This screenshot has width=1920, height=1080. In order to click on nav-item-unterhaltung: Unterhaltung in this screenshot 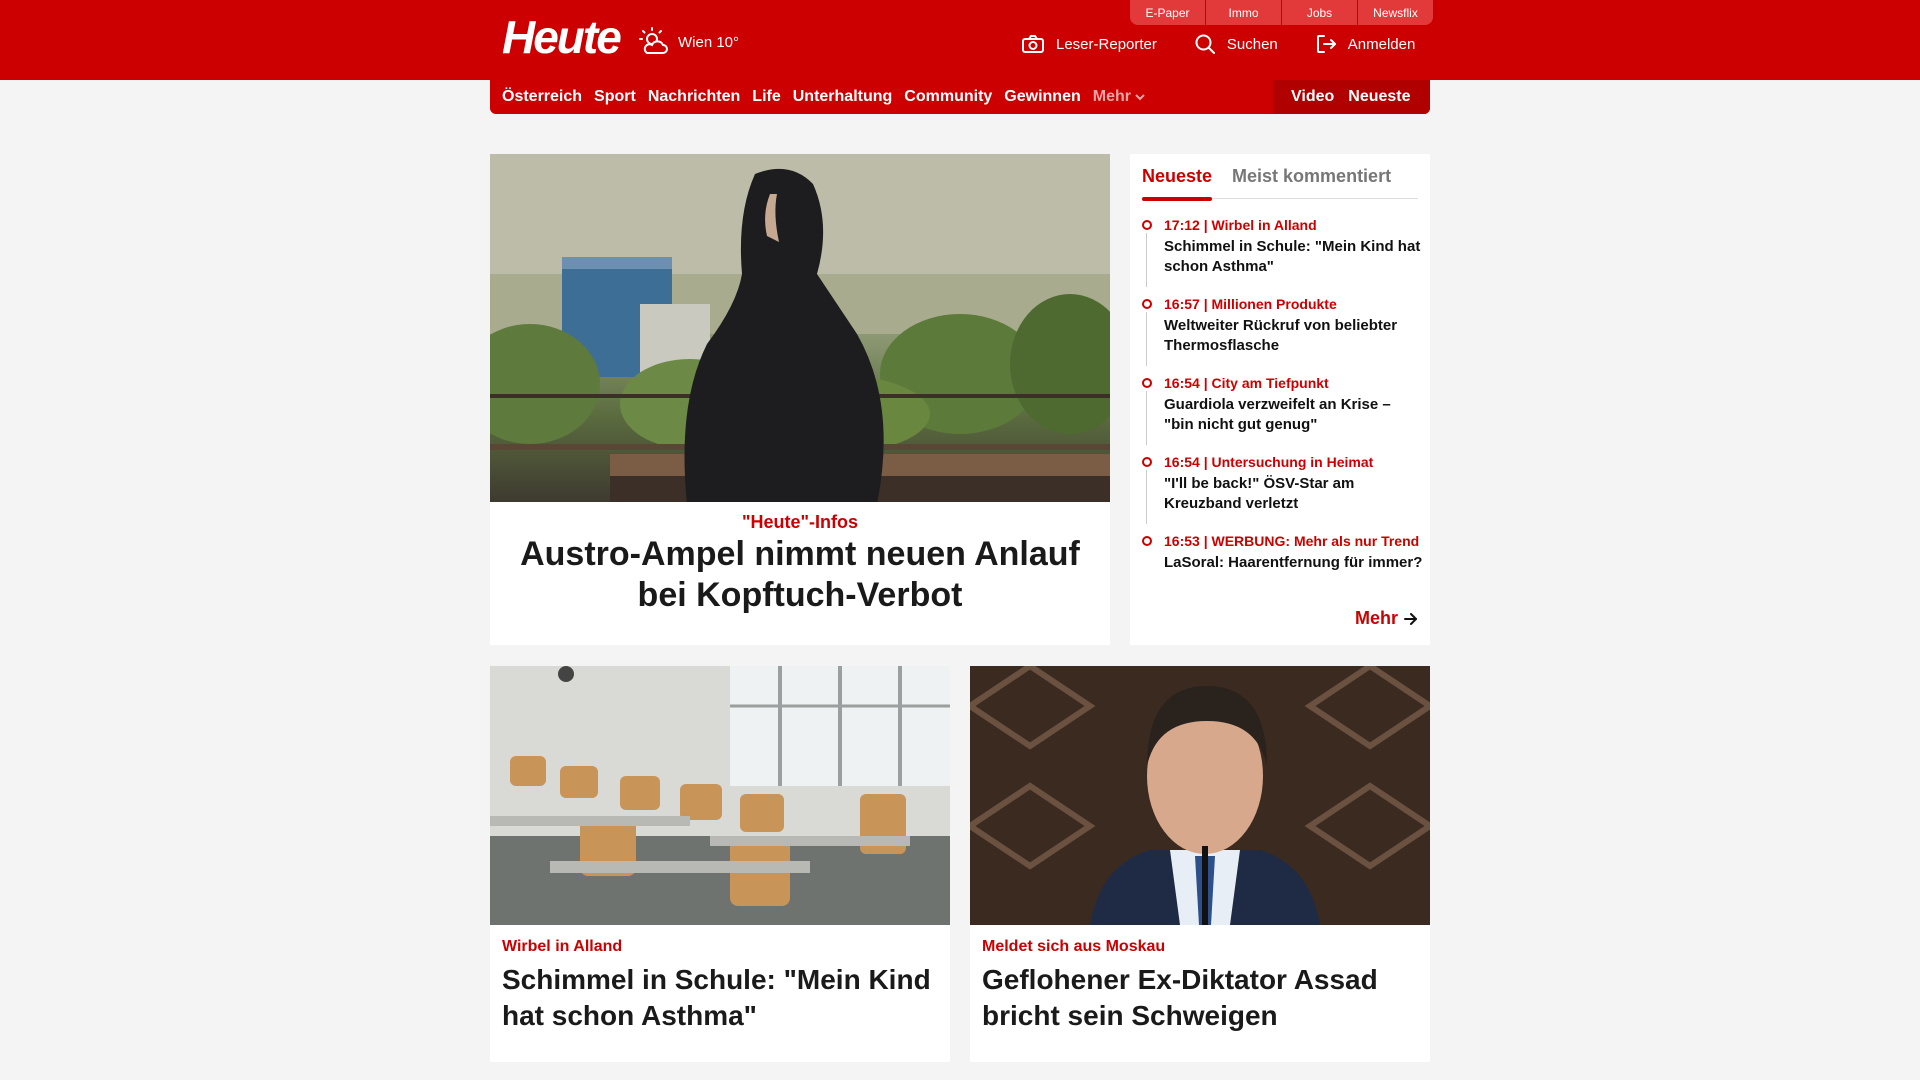, I will do `click(843, 97)`.